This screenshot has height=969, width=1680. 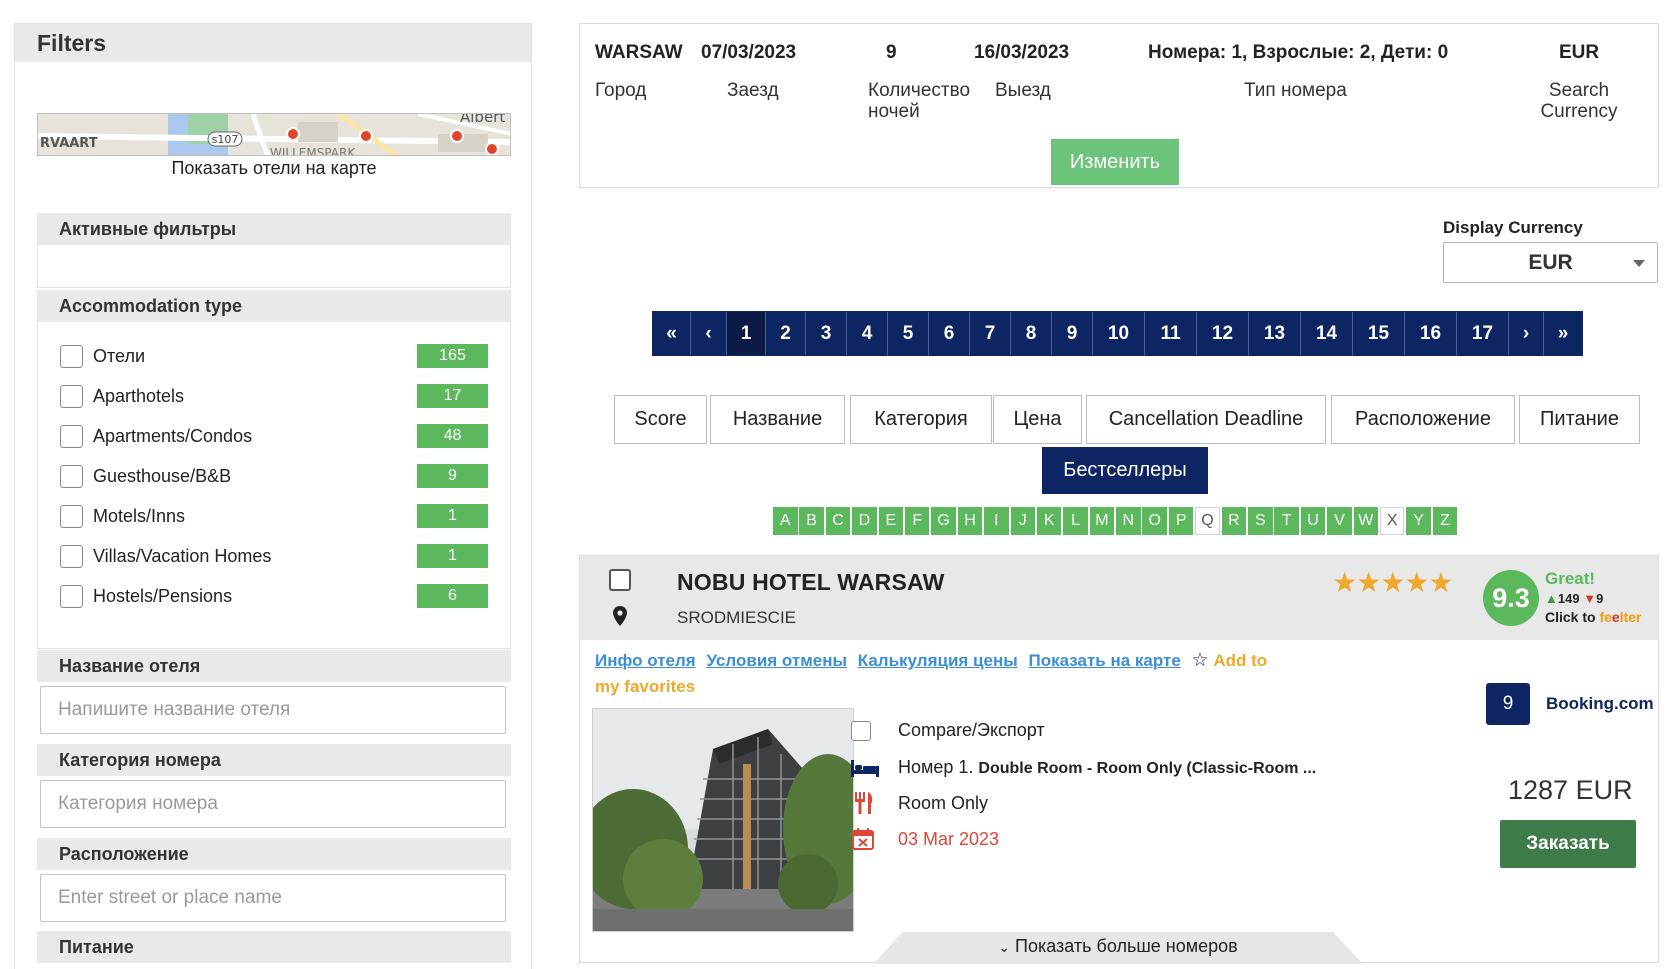 What do you see at coordinates (482, 120) in the screenshot?
I see `map-street-label: Albert` at bounding box center [482, 120].